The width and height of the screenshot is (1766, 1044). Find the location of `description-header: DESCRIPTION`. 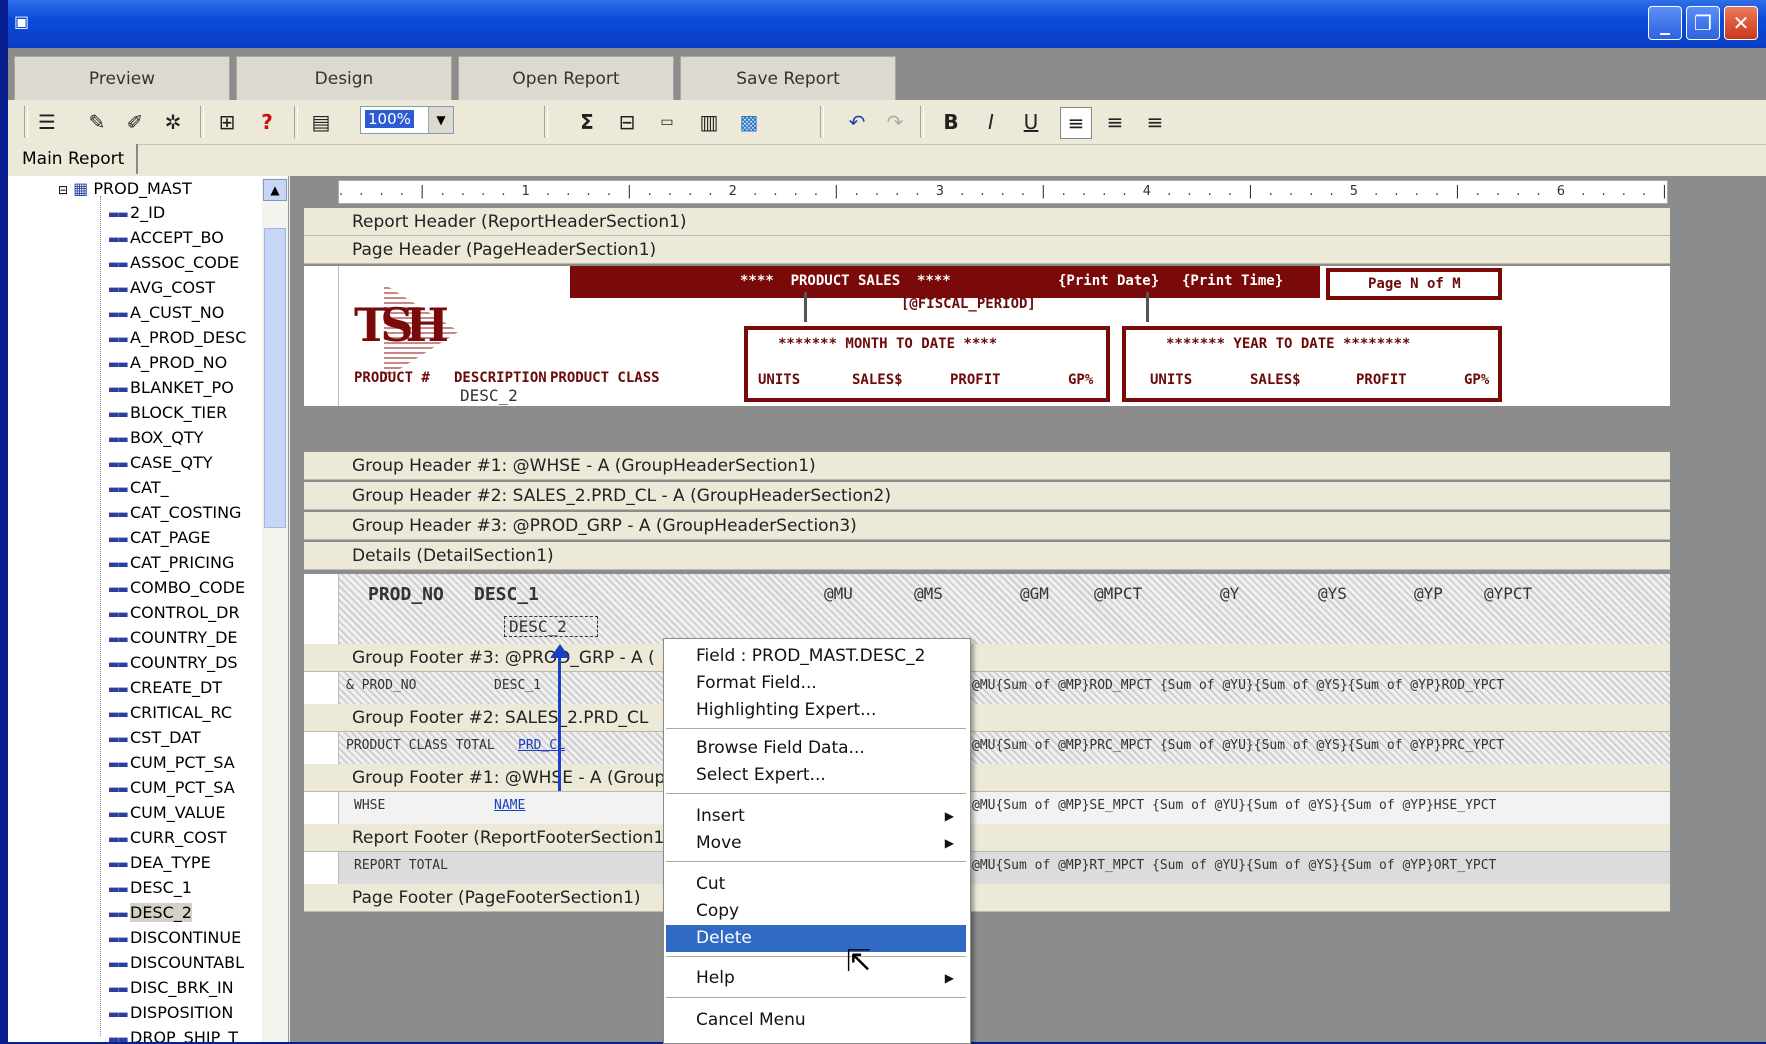

description-header: DESCRIPTION is located at coordinates (500, 378).